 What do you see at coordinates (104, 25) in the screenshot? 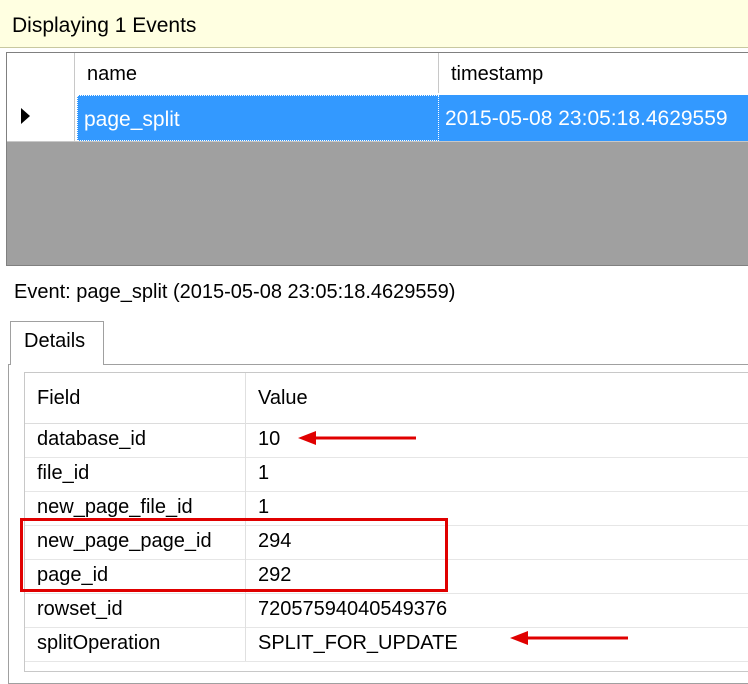
I see `banner-text: Displaying 1 Events` at bounding box center [104, 25].